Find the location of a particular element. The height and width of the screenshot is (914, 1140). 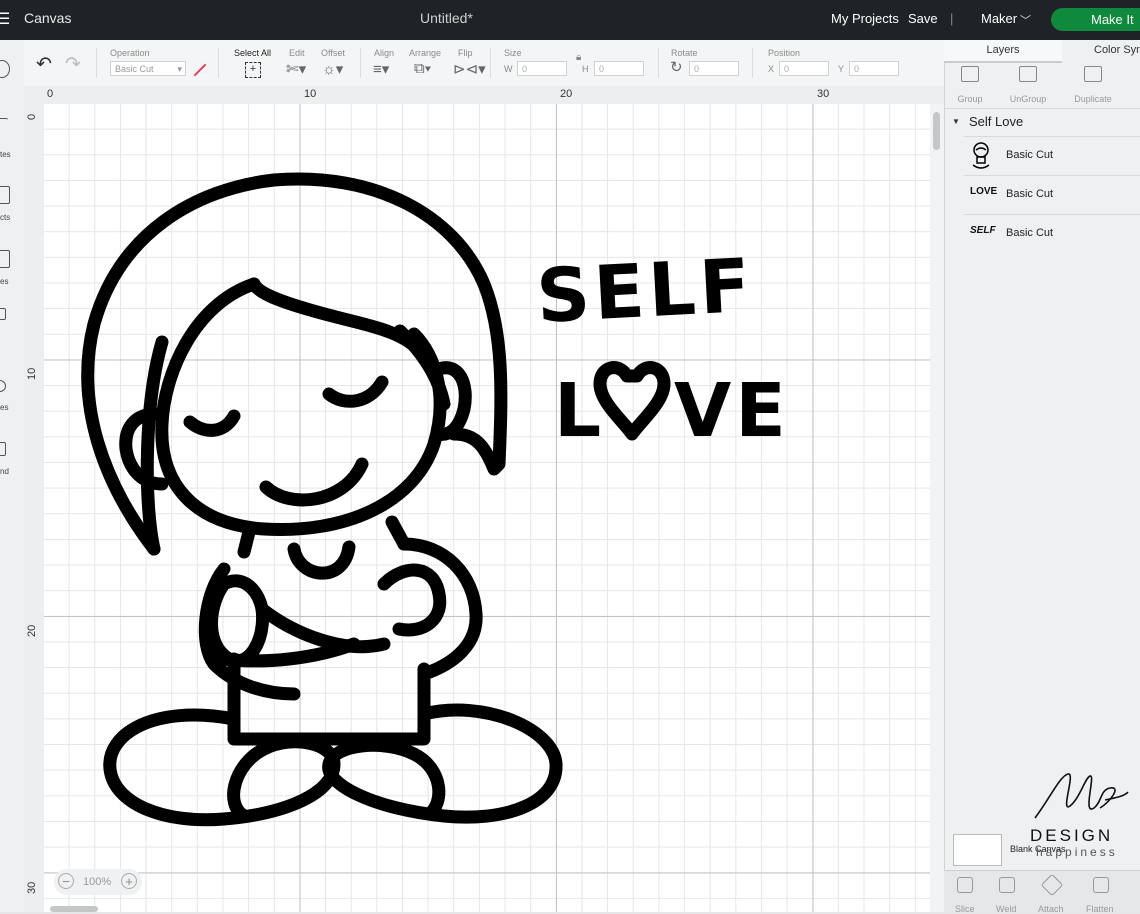

my-projects-link: My Projects is located at coordinates (865, 18).